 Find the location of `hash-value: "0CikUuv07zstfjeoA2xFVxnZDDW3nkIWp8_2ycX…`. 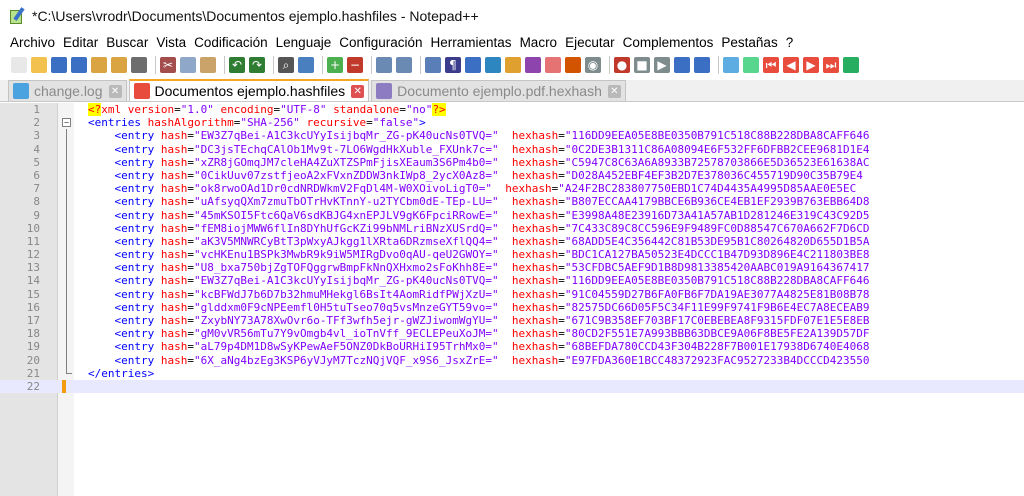

hash-value: "0CikUuv07zstfjeoA2xFVxnZDDW3nkIWp8_2ycX… is located at coordinates (346, 175).